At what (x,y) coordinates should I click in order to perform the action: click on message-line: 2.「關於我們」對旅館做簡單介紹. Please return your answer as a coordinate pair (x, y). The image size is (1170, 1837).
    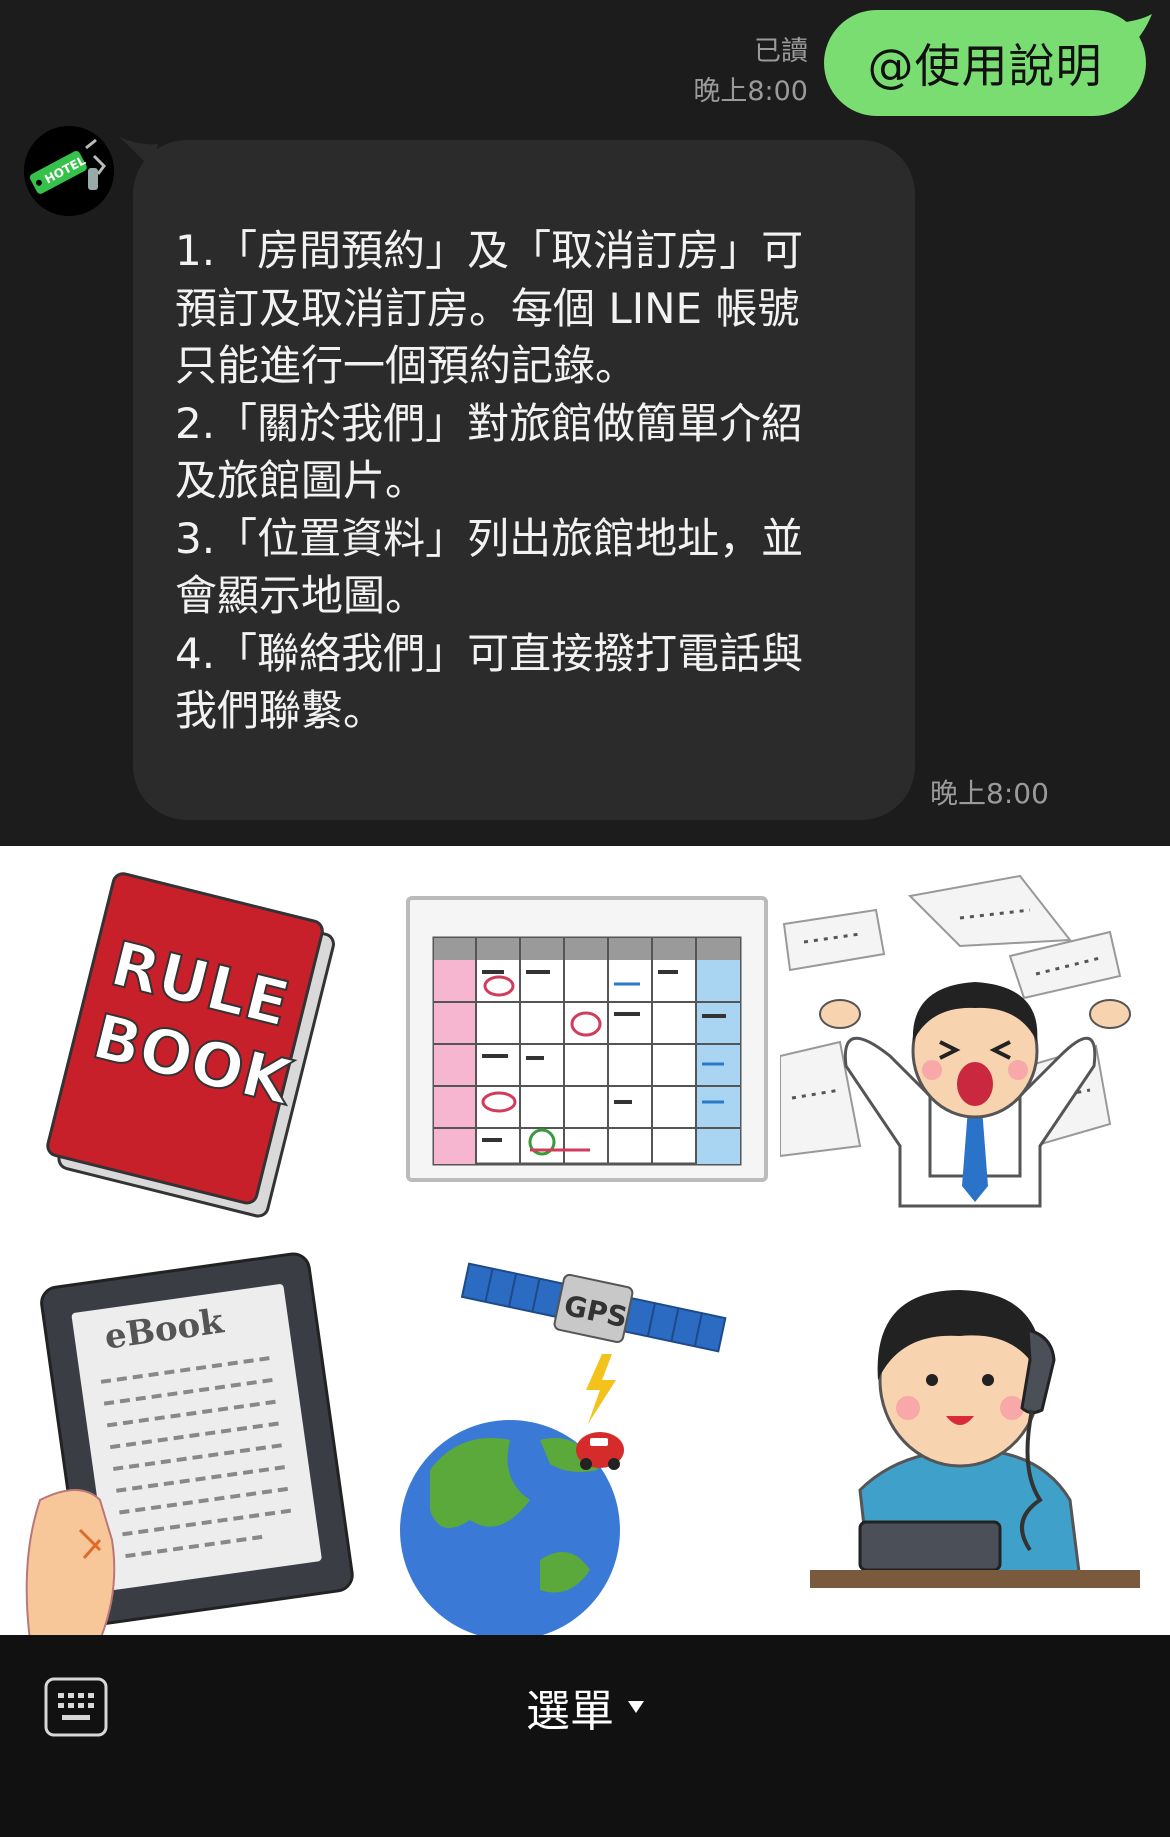
    Looking at the image, I should click on (489, 423).